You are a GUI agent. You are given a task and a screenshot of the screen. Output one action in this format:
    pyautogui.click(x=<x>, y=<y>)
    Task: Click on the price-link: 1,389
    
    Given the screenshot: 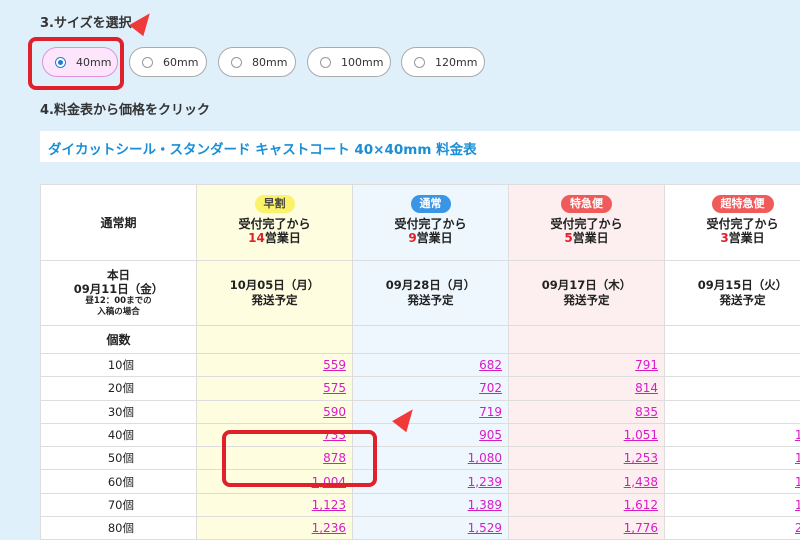 What is the action you would take?
    pyautogui.click(x=431, y=504)
    